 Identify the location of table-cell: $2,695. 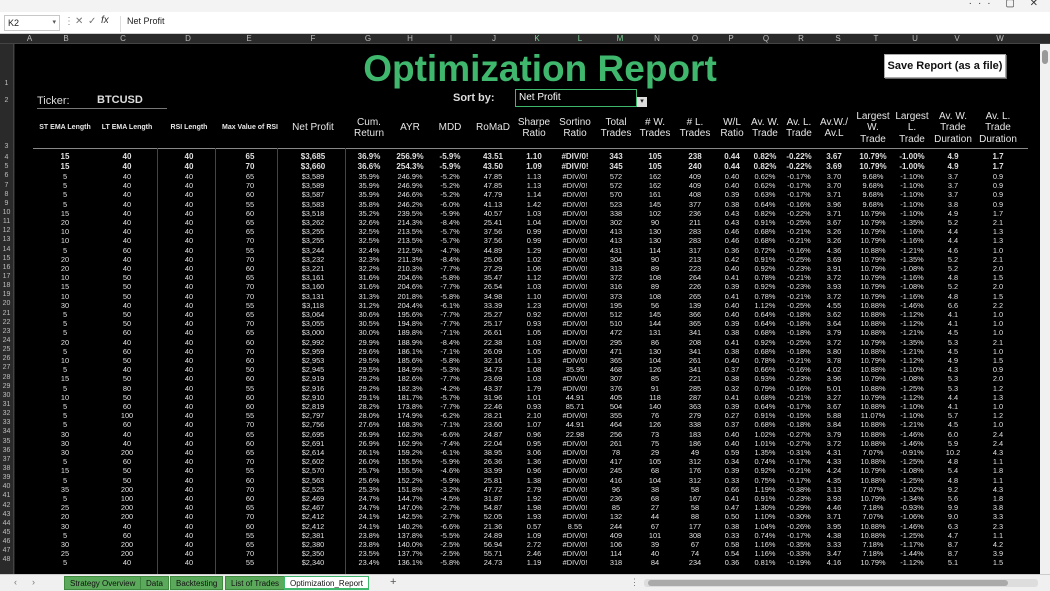
(313, 434).